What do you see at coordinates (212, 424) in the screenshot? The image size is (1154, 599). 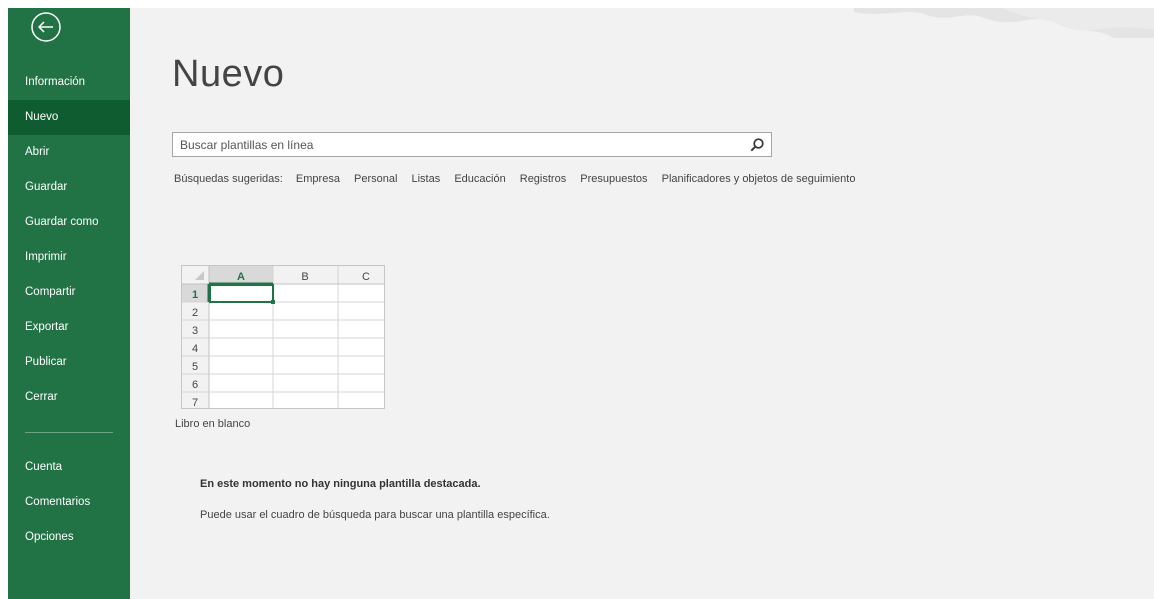 I see `blank-workbook-label: Libro en blanco` at bounding box center [212, 424].